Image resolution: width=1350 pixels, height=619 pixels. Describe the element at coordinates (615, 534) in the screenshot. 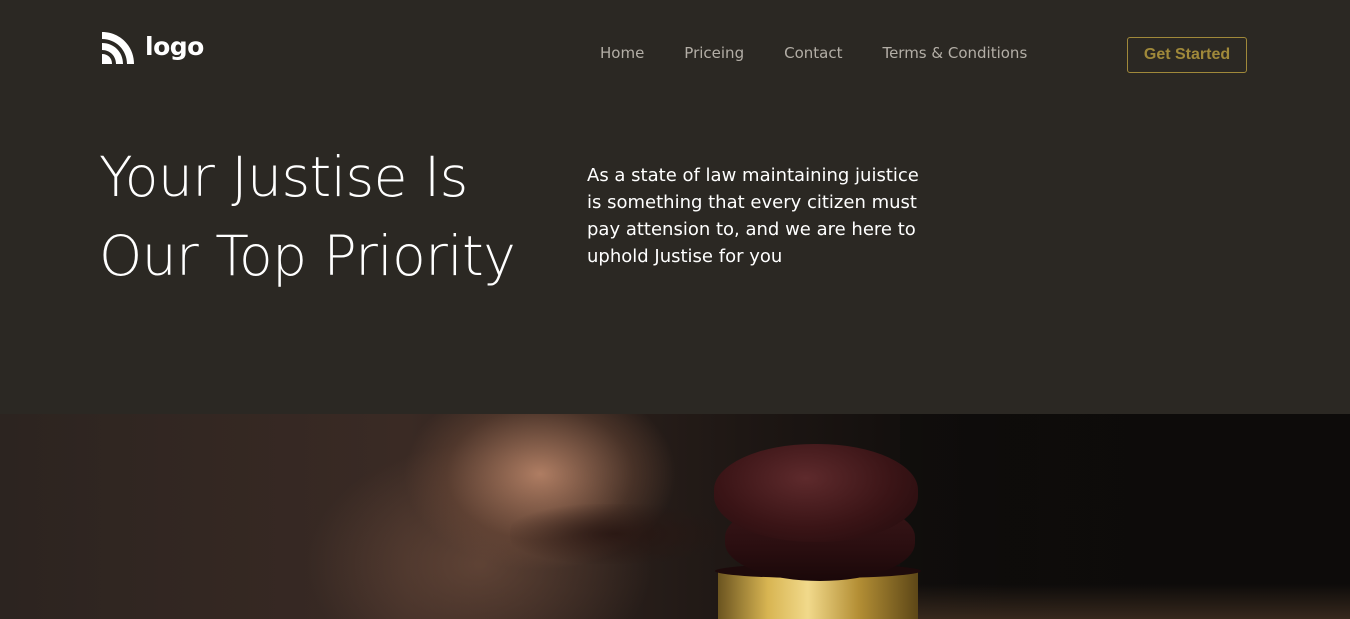

I see `image-hand-shadow` at that location.